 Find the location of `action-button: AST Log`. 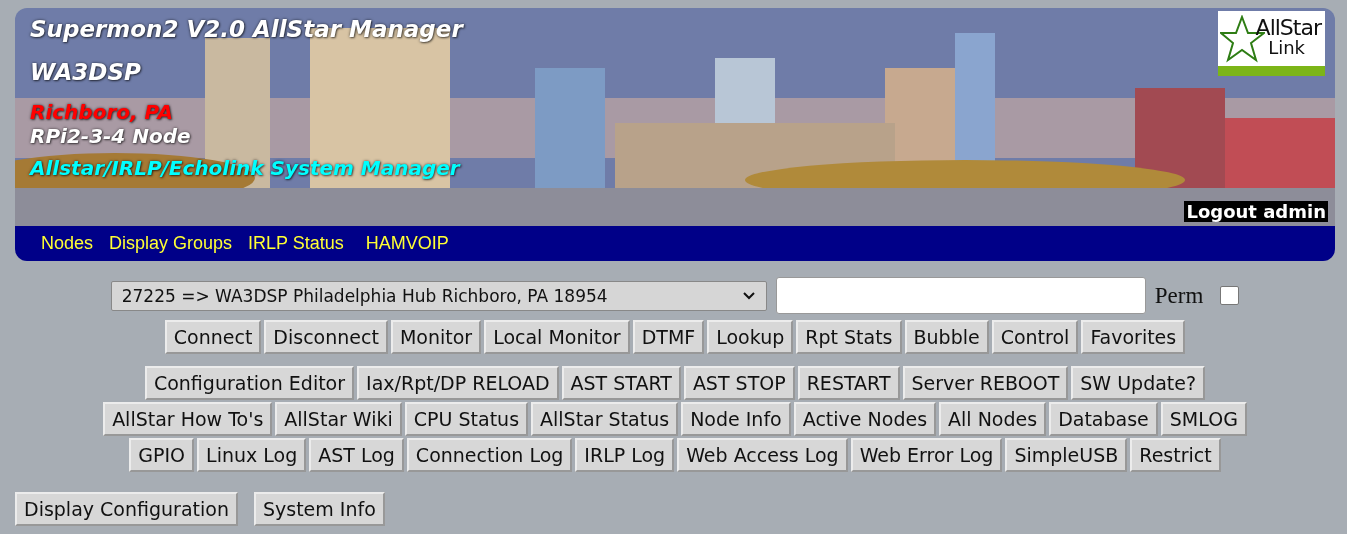

action-button: AST Log is located at coordinates (356, 455).